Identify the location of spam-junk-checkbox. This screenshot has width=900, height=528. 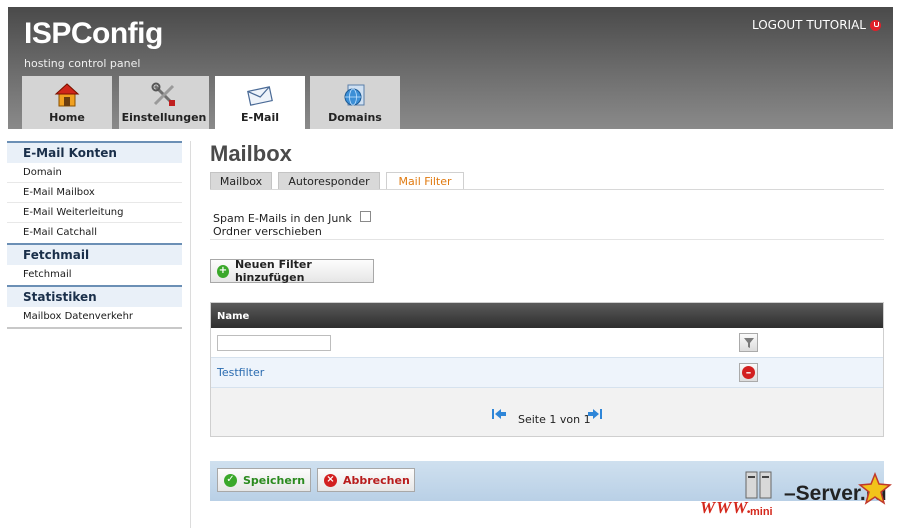
(365, 216).